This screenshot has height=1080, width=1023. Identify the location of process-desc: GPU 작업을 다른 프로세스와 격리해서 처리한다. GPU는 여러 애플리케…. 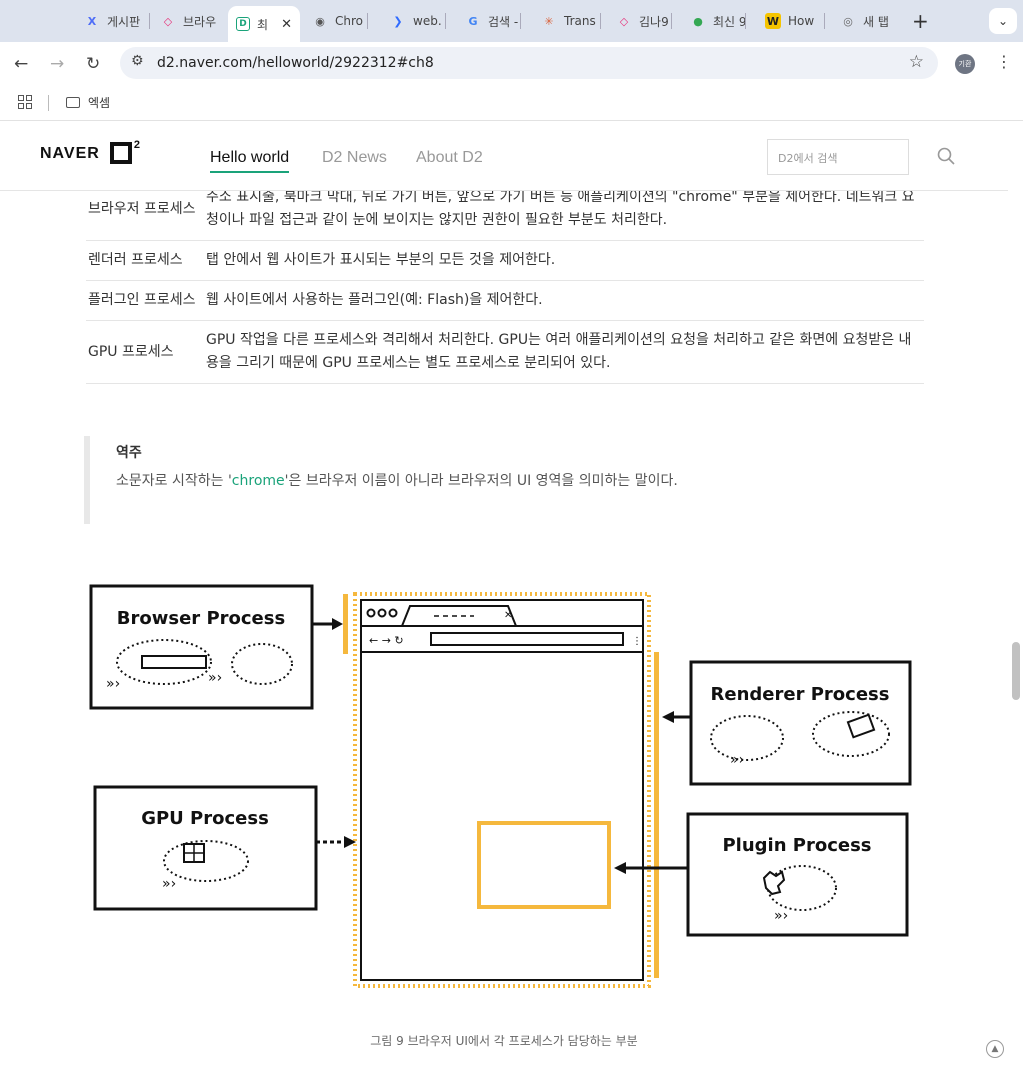
(564, 352).